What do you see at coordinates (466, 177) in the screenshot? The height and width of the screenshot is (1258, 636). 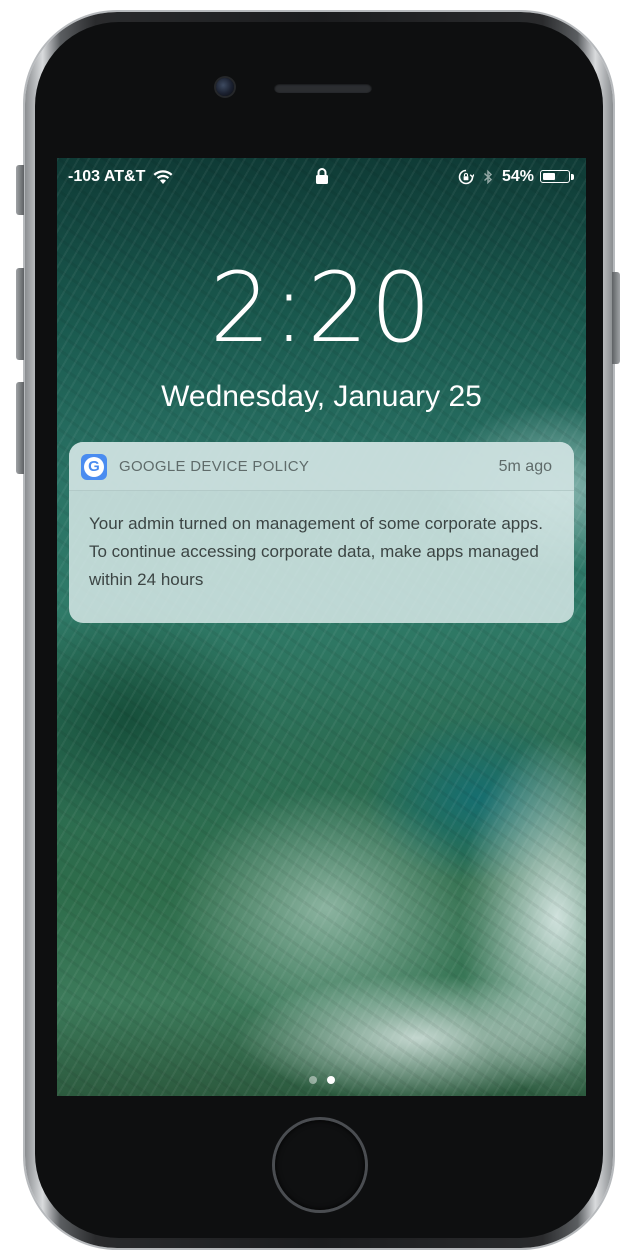 I see `rotation-lock-icon` at bounding box center [466, 177].